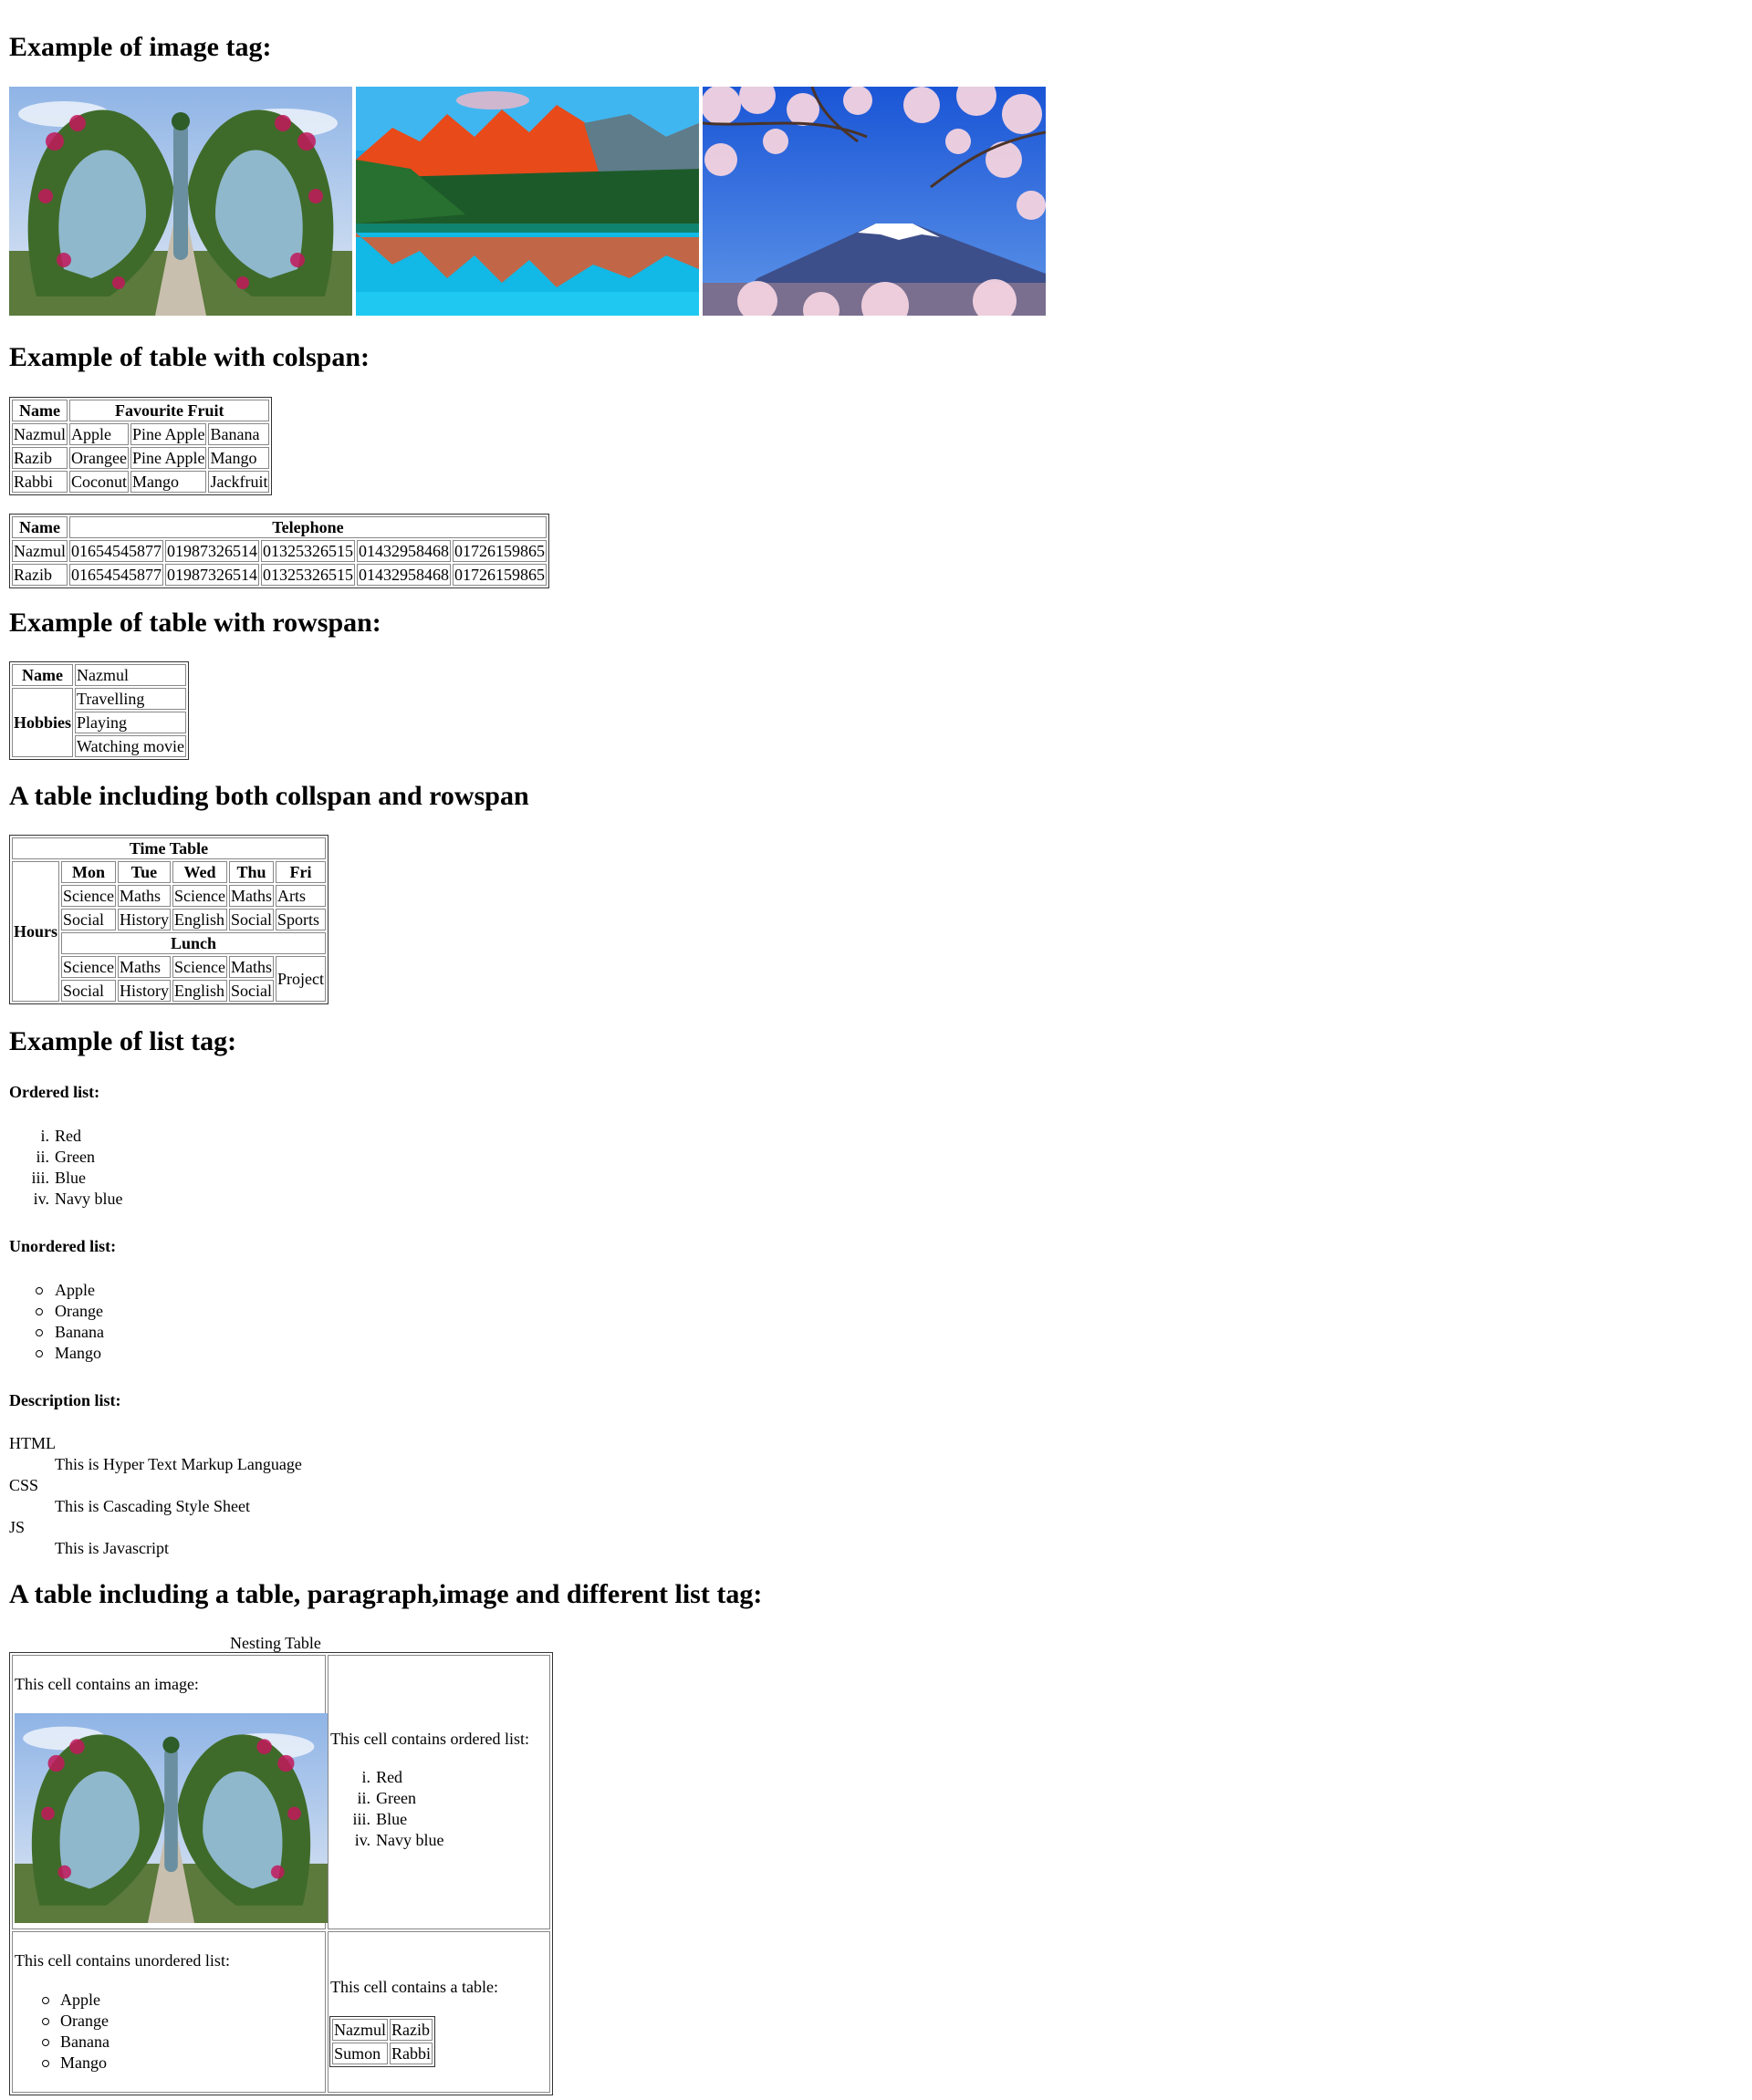  Describe the element at coordinates (122, 1961) in the screenshot. I see `unordered-cell-text: This cell contains unordered list:` at that location.